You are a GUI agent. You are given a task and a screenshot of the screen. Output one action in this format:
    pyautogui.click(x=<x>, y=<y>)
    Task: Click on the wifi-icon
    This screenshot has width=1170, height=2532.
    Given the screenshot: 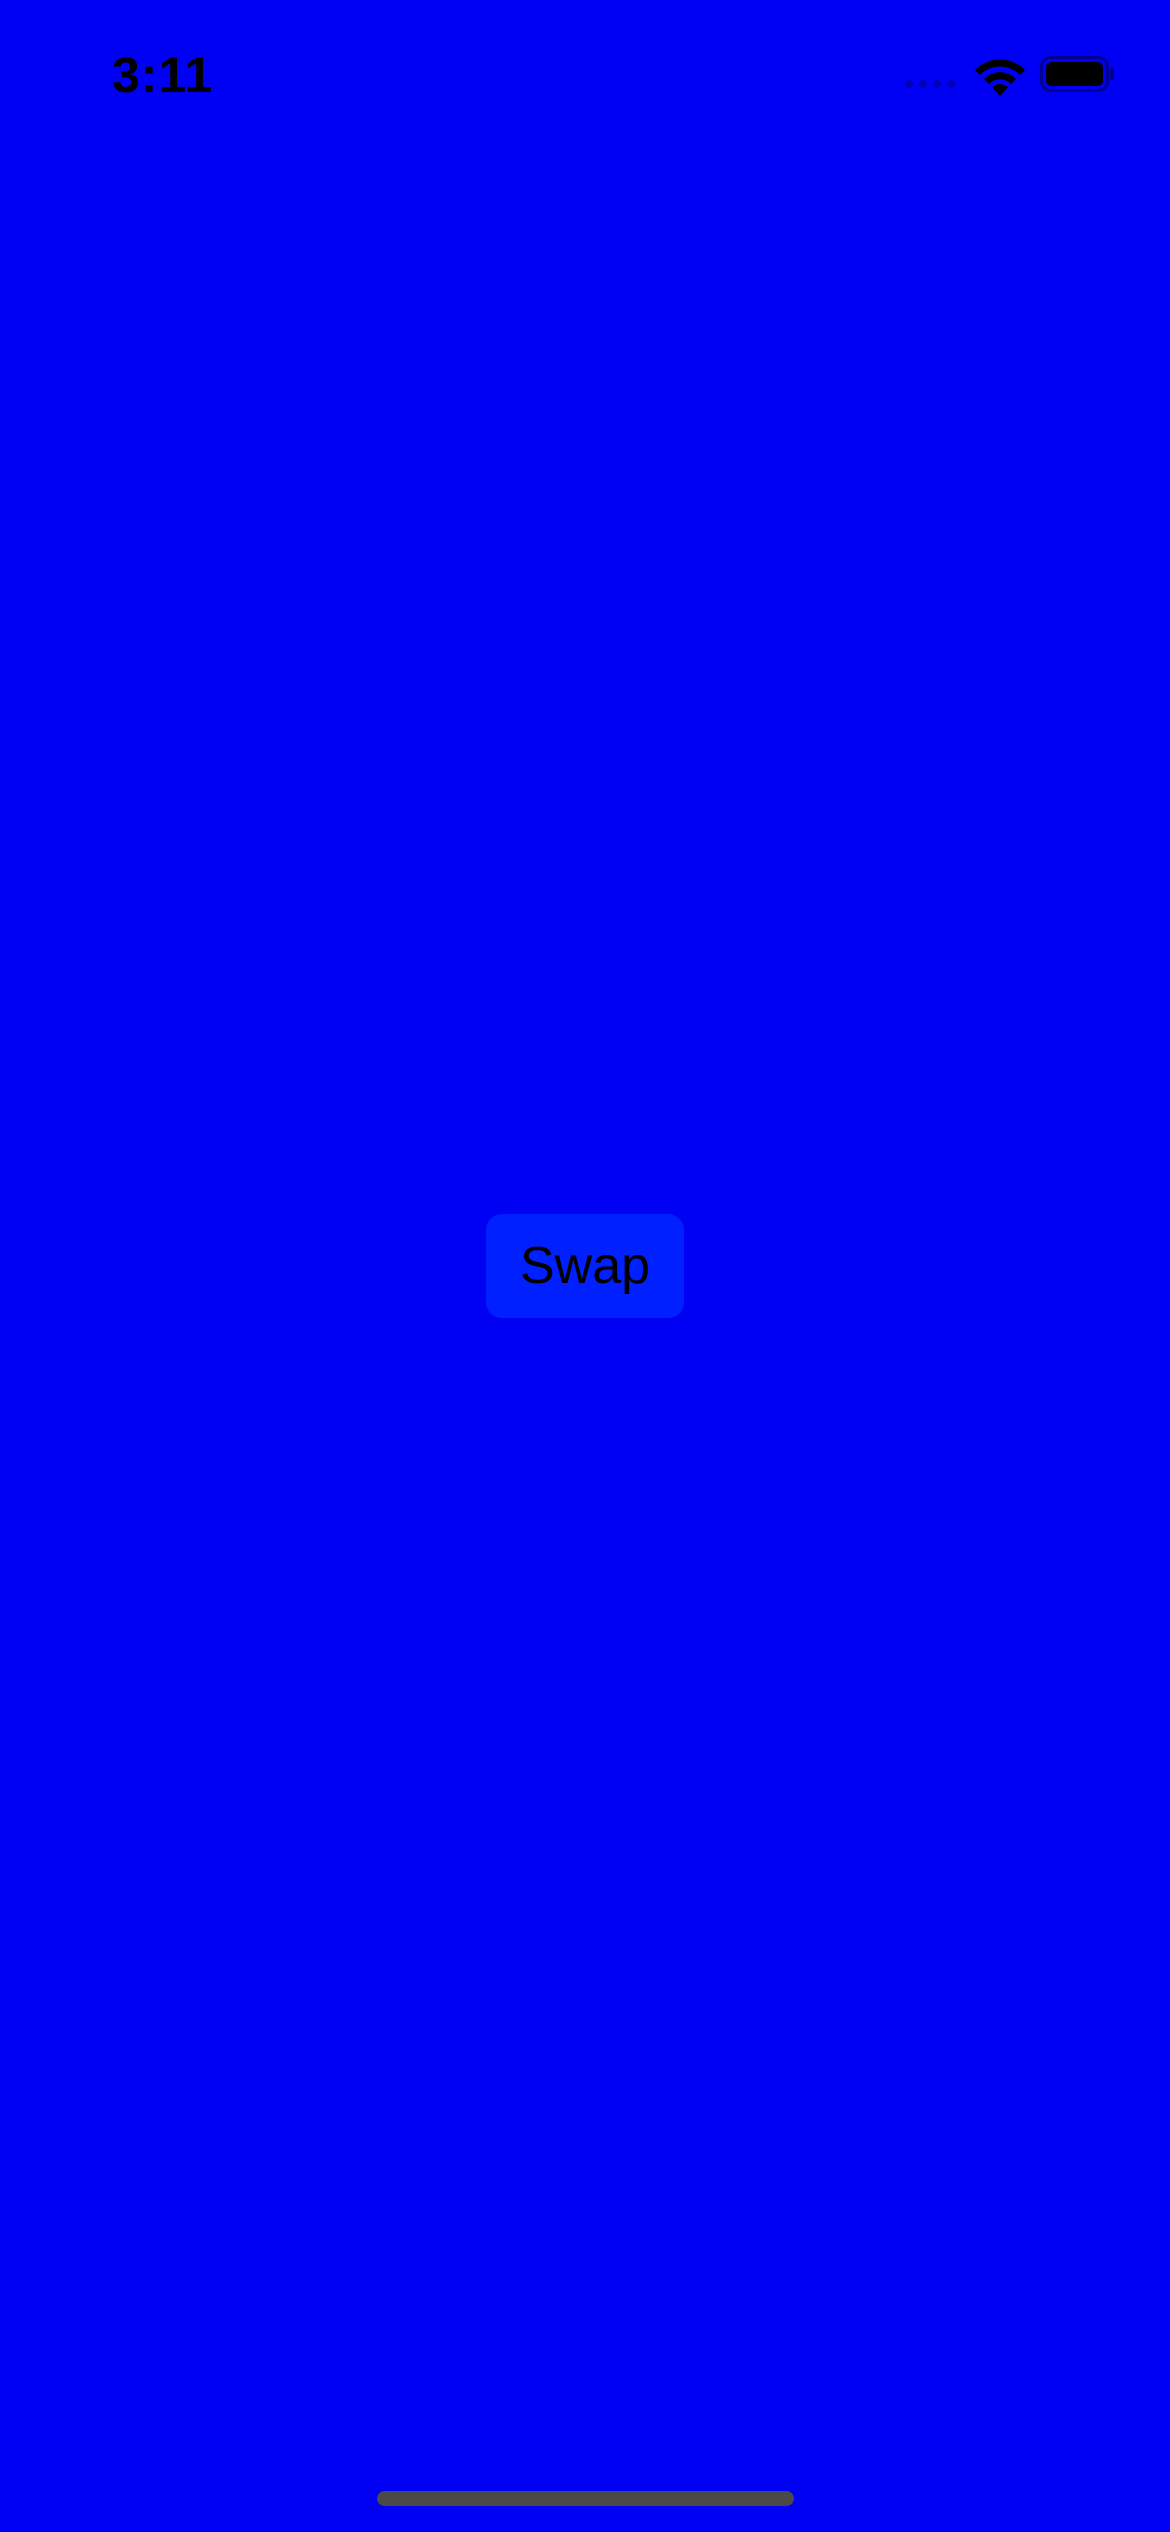 What is the action you would take?
    pyautogui.click(x=1000, y=77)
    